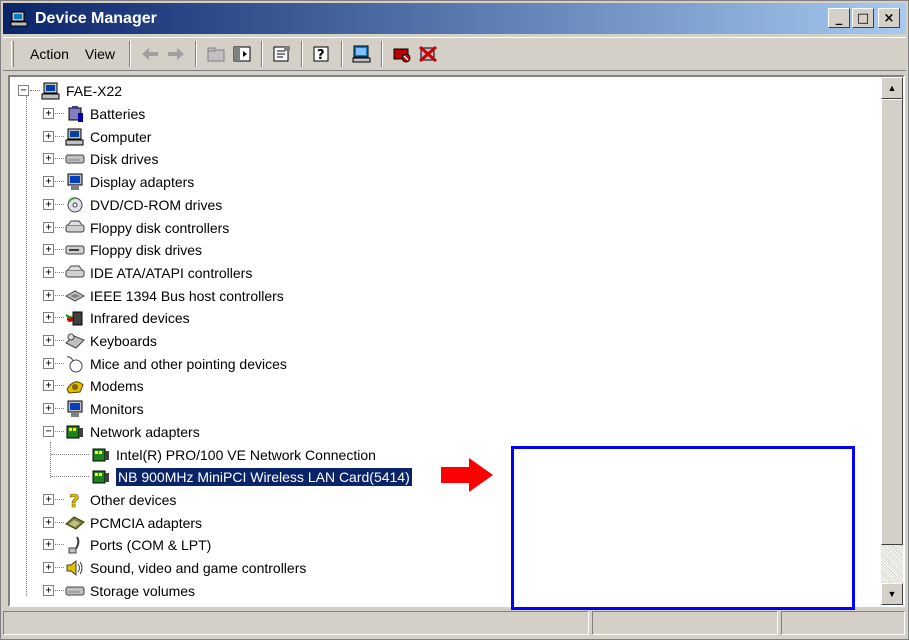 The image size is (909, 640). I want to click on tree-category: Batteries, so click(104, 114).